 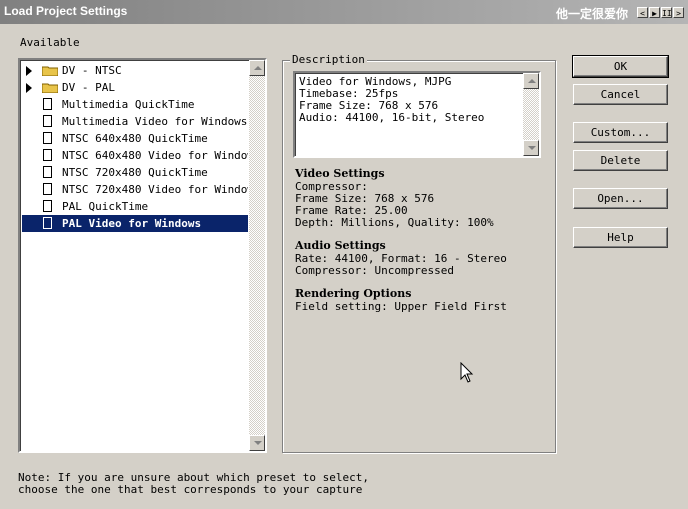 What do you see at coordinates (135, 189) in the screenshot?
I see `list-item-ntsc-720-vfw: NTSC 720x480 Video for Windows` at bounding box center [135, 189].